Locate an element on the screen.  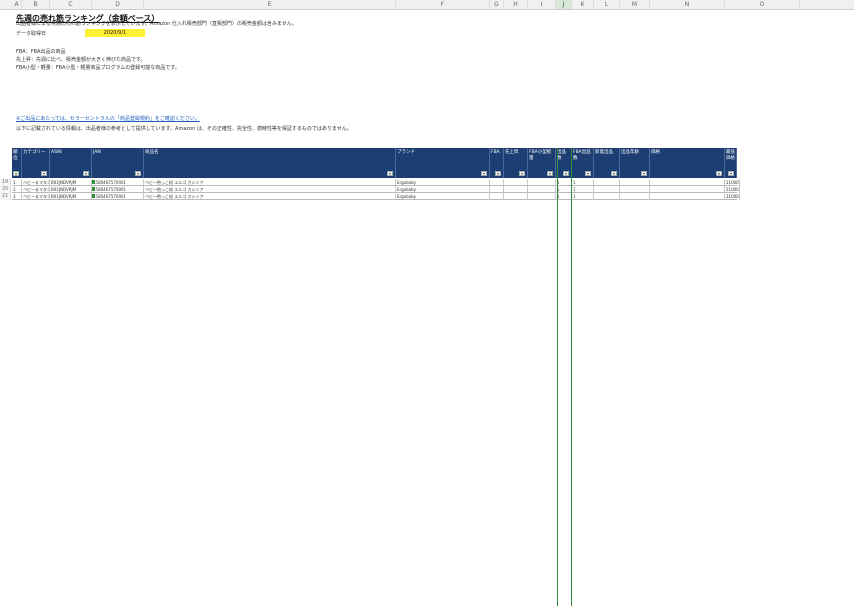
note-line: 先上昇：先週に比べ、販売金額が大きく伸びた商品です。 is located at coordinates (81, 60).